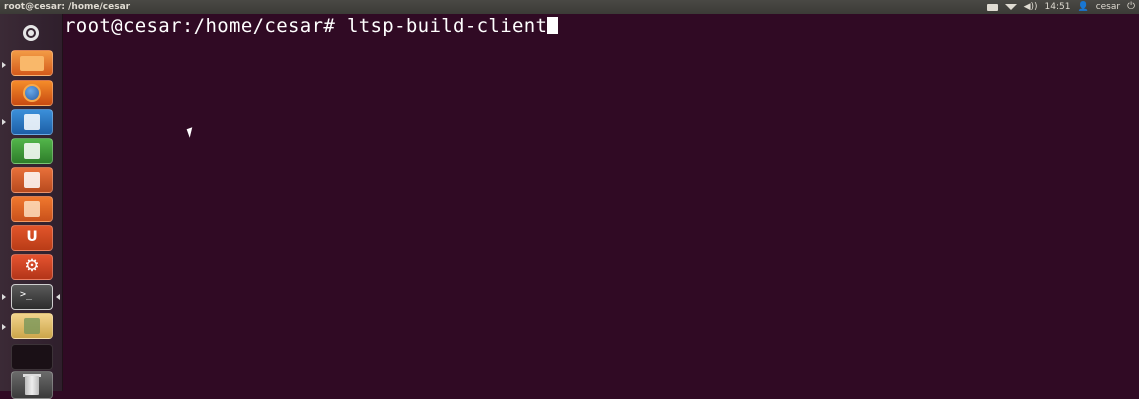  What do you see at coordinates (26, 294) in the screenshot?
I see `terminal-glyph: >_` at bounding box center [26, 294].